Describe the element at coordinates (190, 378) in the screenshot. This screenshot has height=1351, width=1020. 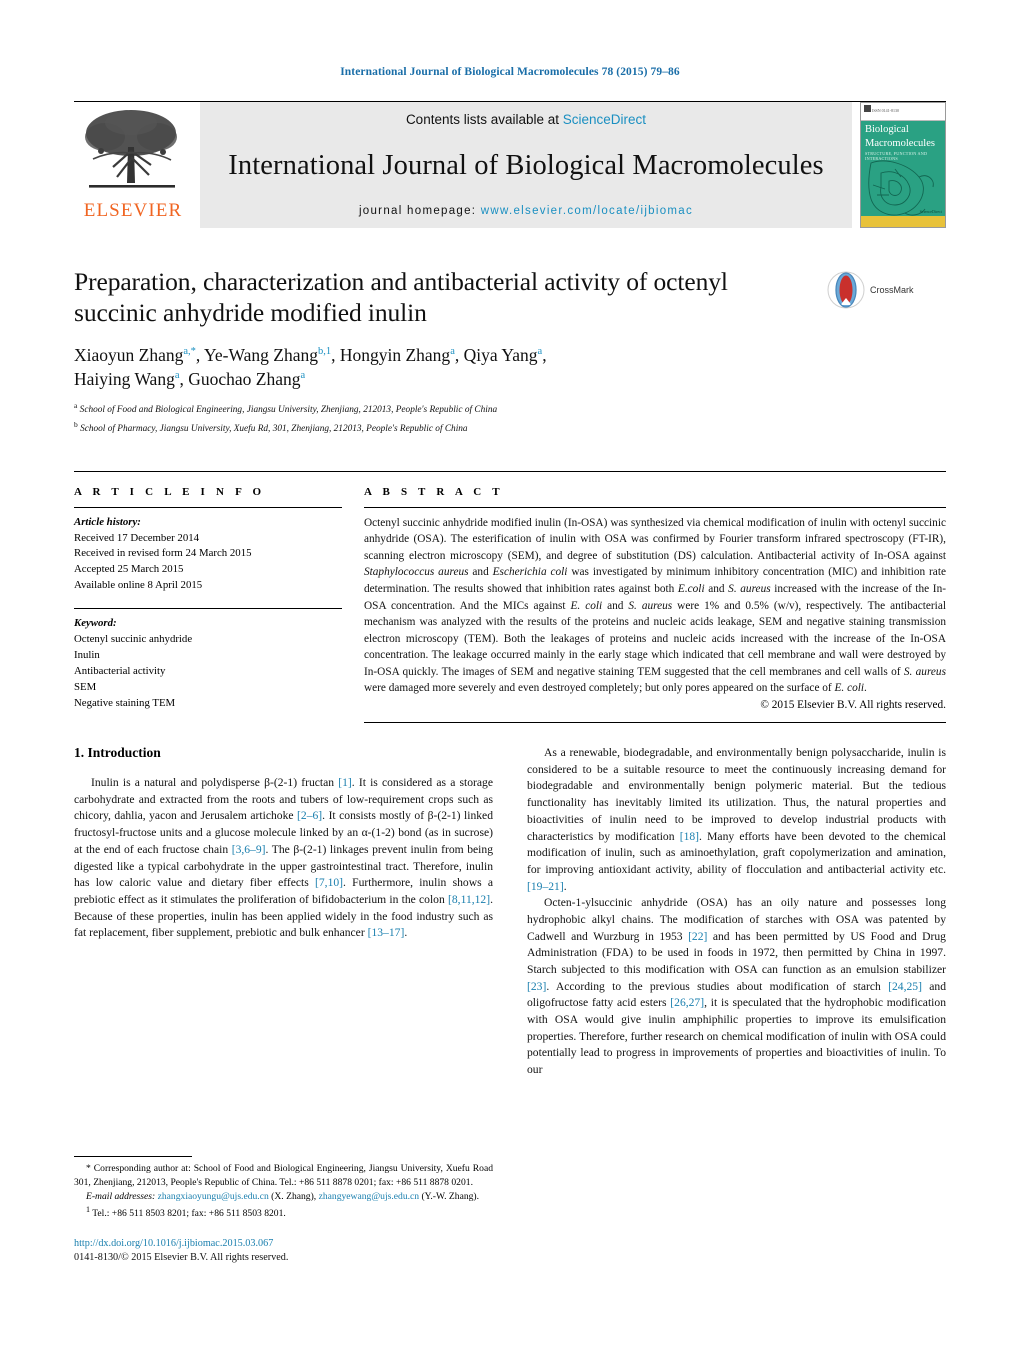
I see `author-line-2: Haiying Wanga, Guochao Zhanga` at that location.